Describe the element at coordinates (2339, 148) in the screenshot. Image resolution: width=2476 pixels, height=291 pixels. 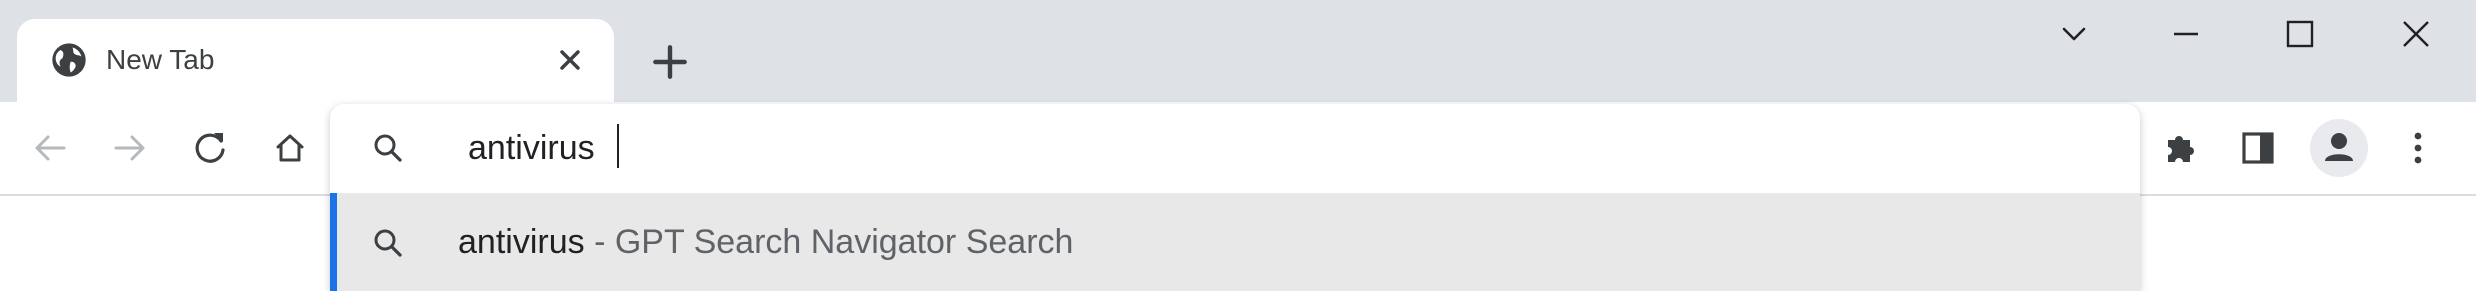
I see `profile-icon` at that location.